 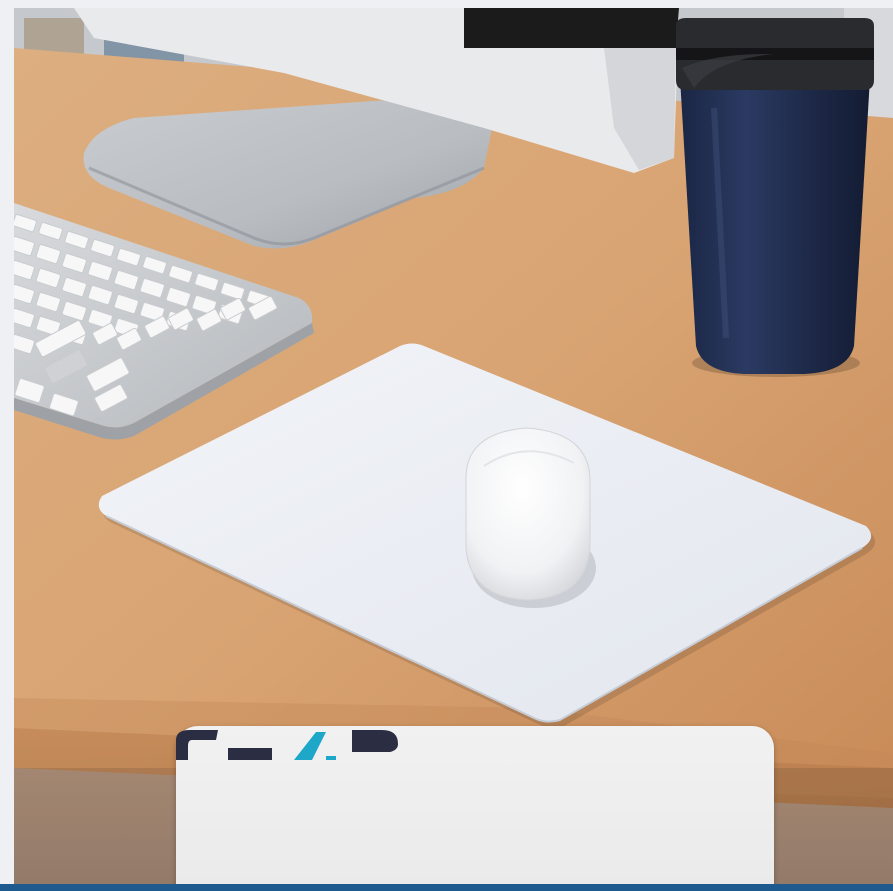 What do you see at coordinates (287, 745) in the screenshot?
I see `brand-logo-icon` at bounding box center [287, 745].